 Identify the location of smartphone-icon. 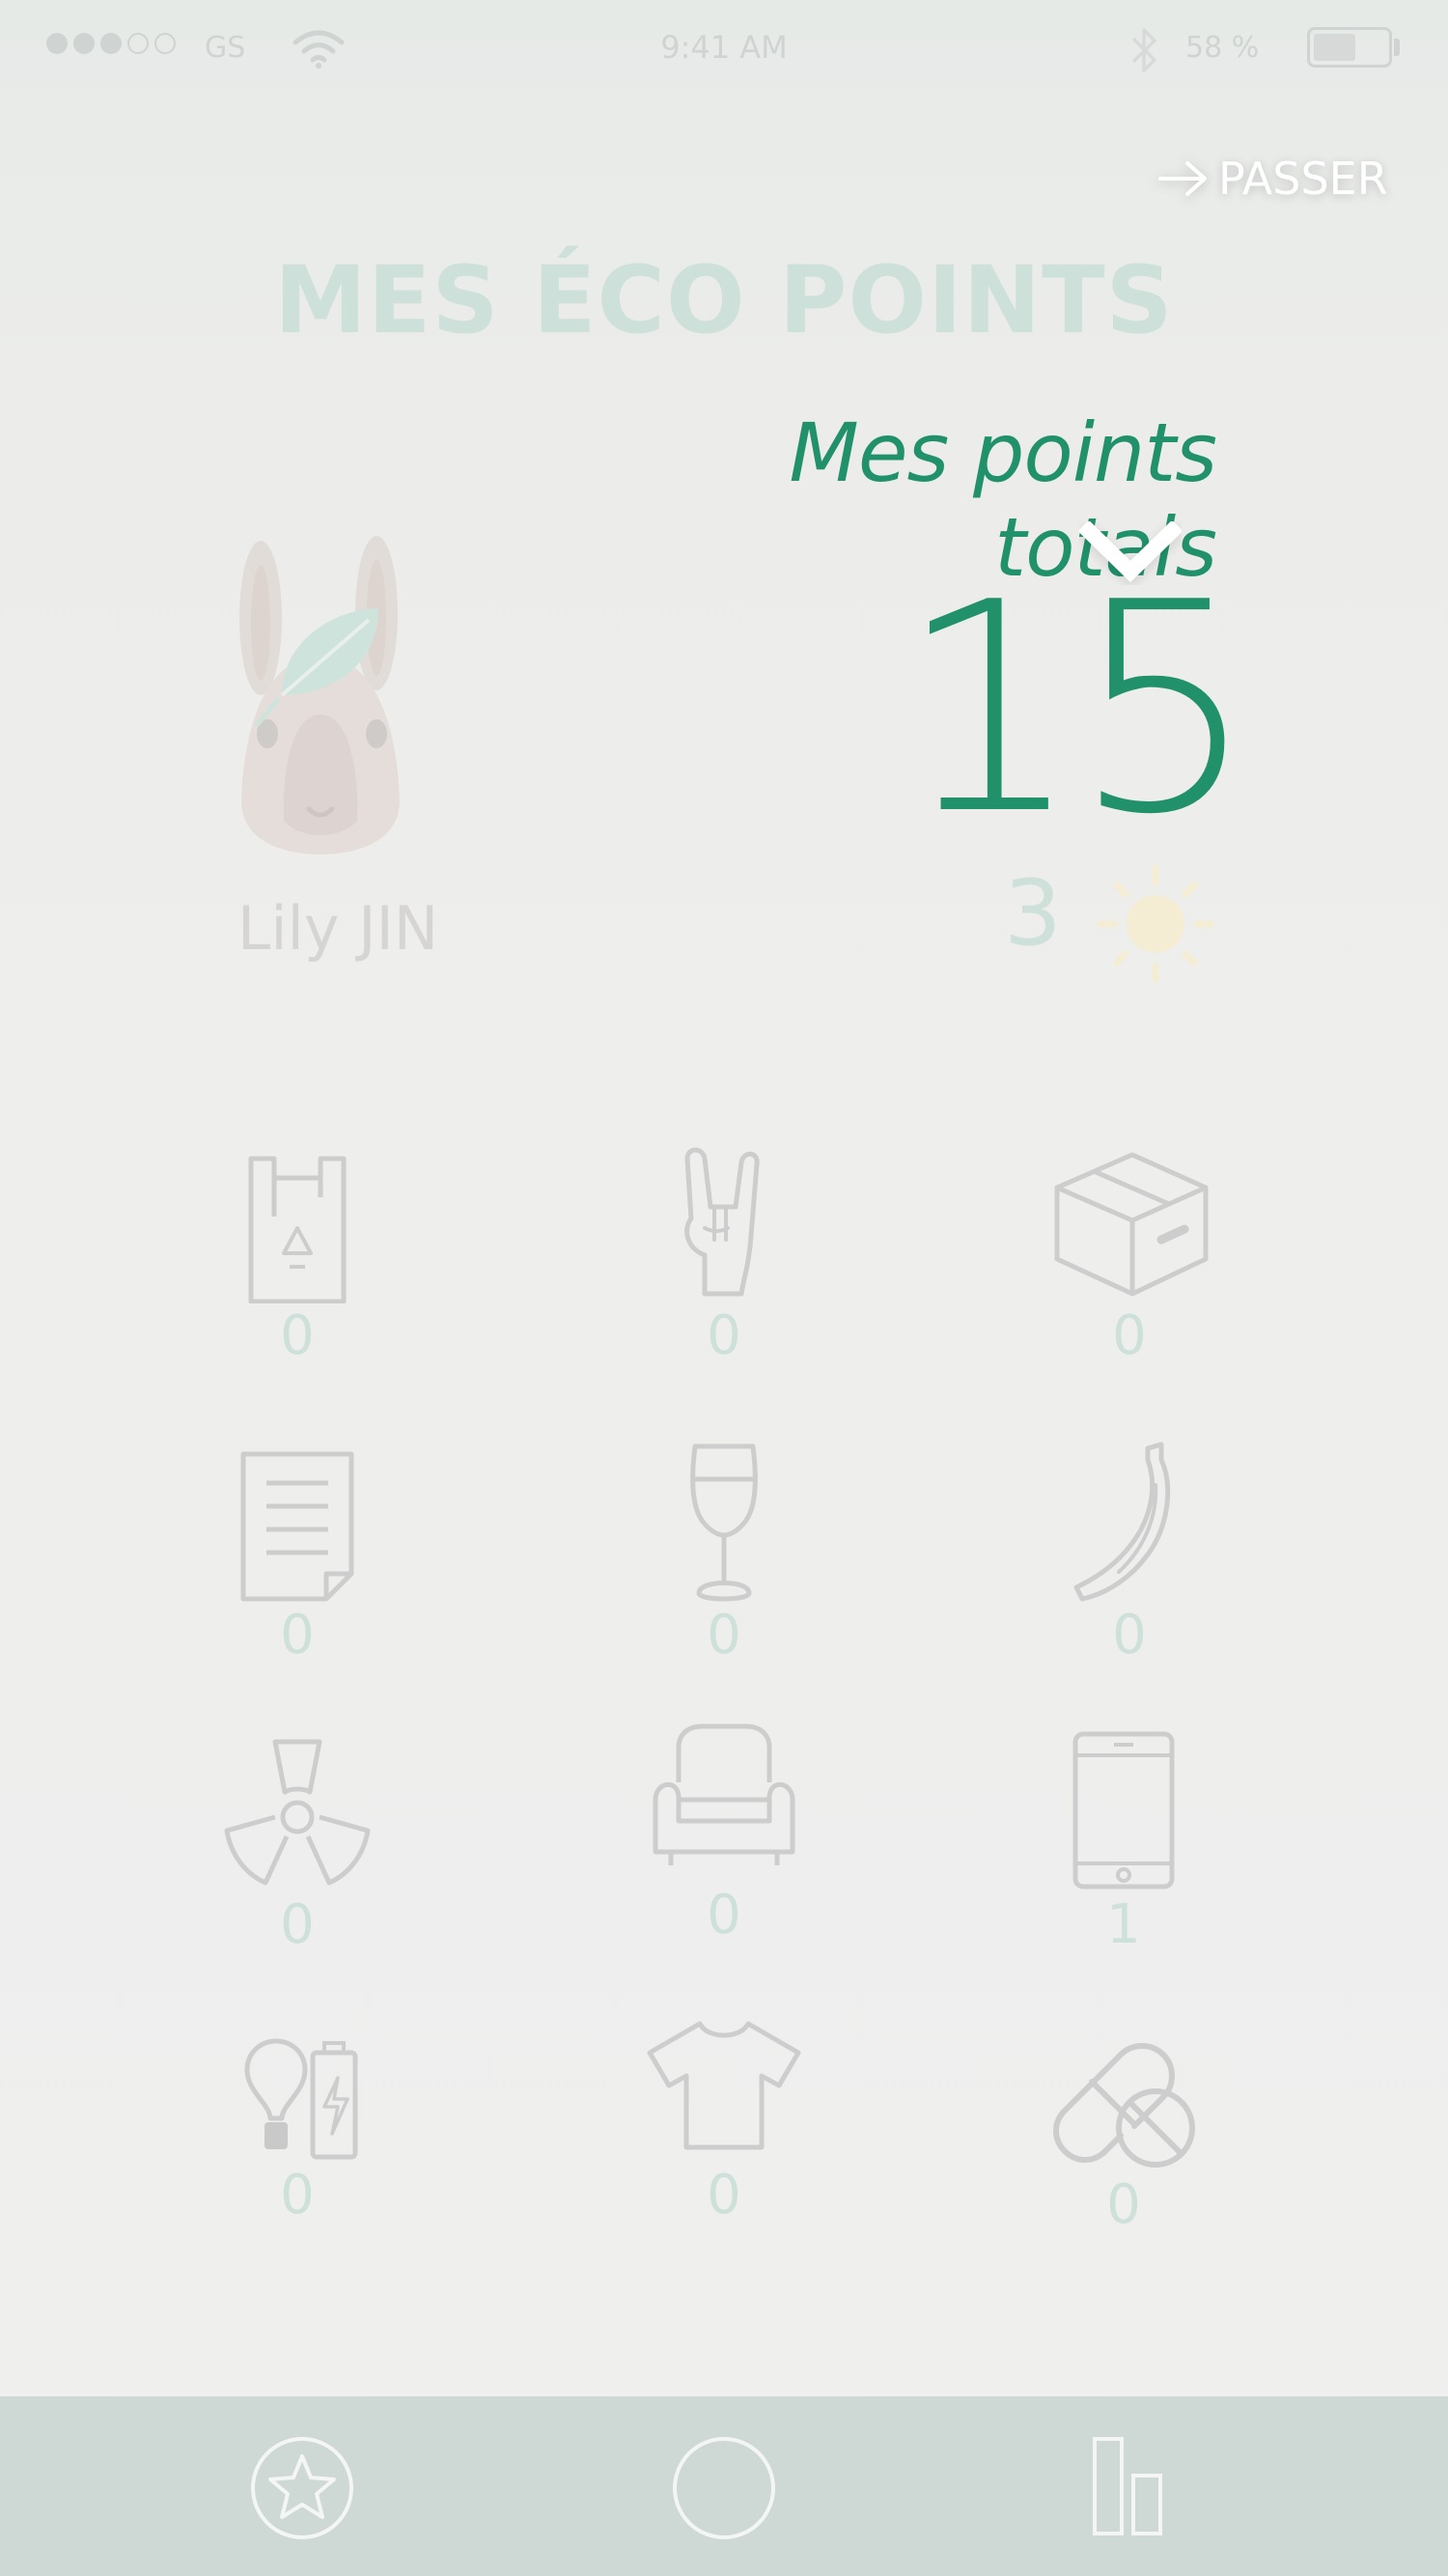
(1123, 1811).